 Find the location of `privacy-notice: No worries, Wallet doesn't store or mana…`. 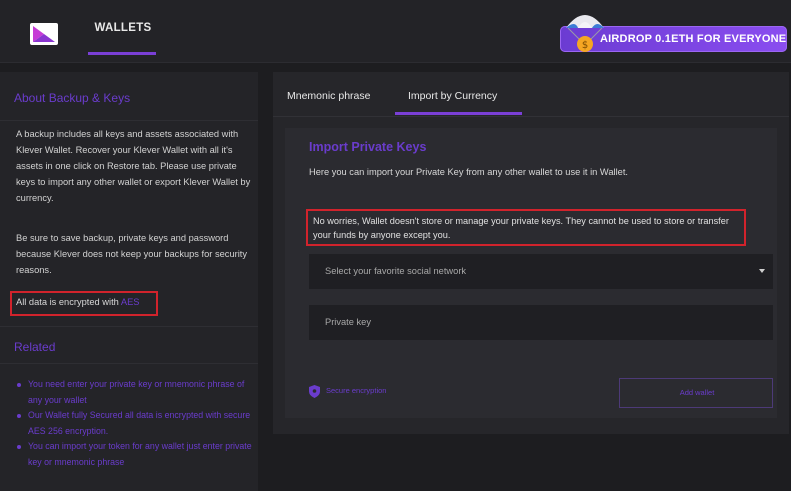

privacy-notice: No worries, Wallet doesn't store or mana… is located at coordinates (521, 228).